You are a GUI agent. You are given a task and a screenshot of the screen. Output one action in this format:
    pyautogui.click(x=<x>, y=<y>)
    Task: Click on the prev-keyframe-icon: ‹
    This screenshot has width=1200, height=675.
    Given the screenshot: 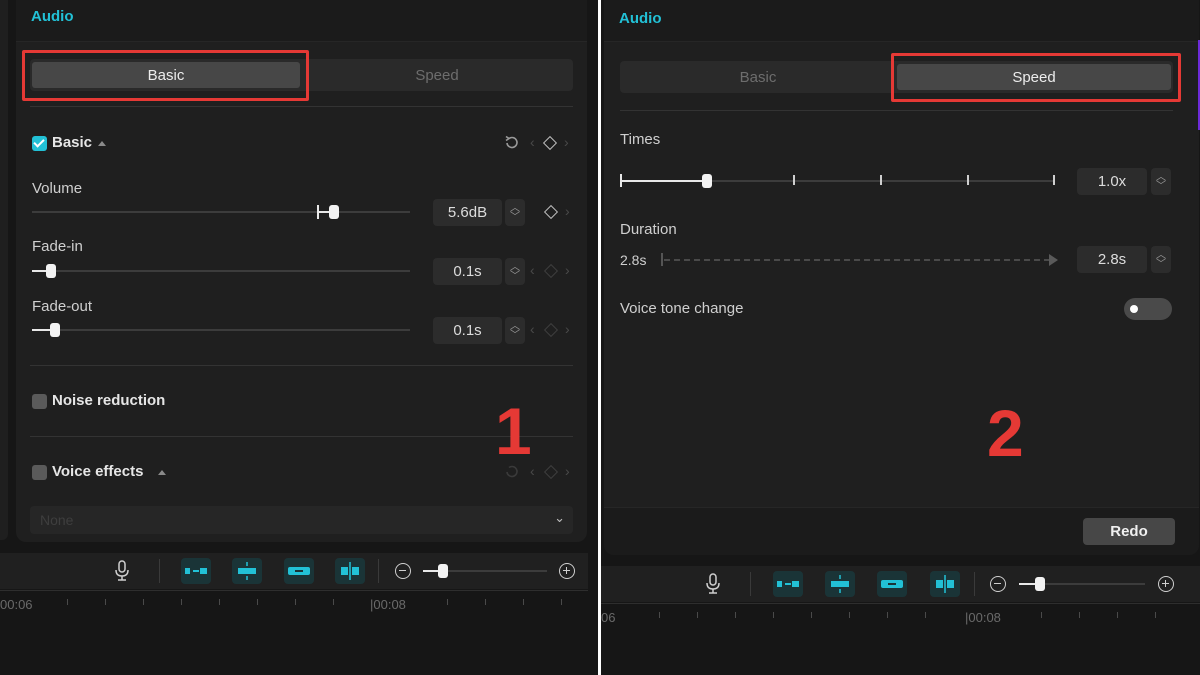 What is the action you would take?
    pyautogui.click(x=532, y=142)
    